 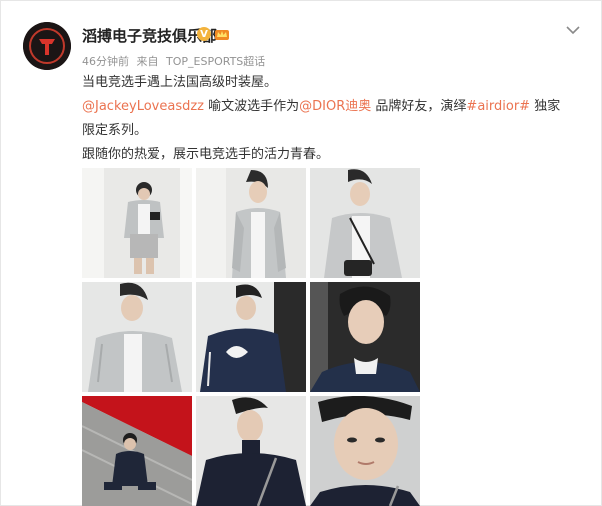 I want to click on team-logo-icon, so click(x=47, y=46).